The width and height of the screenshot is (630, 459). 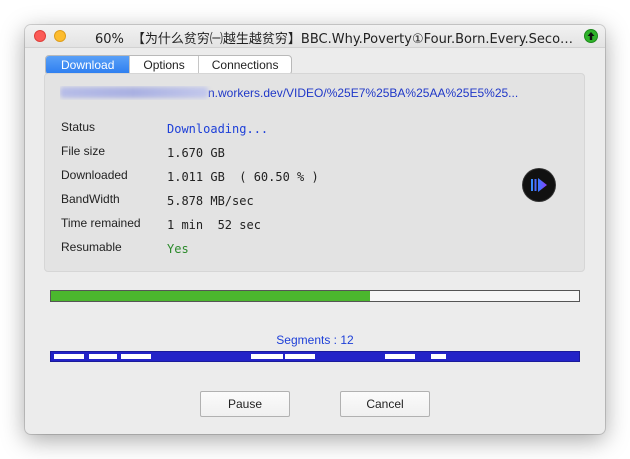 I want to click on download-progress-bar, so click(x=315, y=296).